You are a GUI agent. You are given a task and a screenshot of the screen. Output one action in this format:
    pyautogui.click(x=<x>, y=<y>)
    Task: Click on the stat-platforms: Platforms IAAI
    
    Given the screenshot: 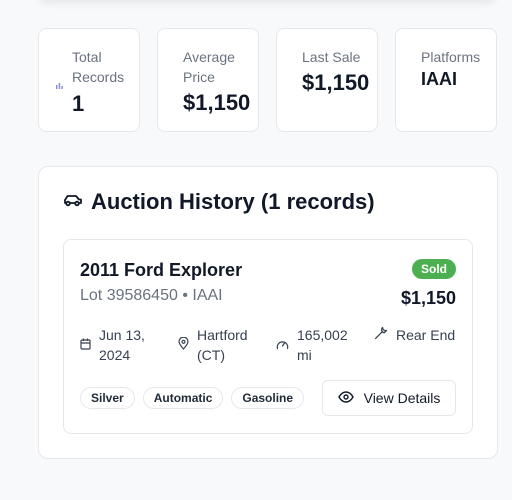 What is the action you would take?
    pyautogui.click(x=446, y=80)
    